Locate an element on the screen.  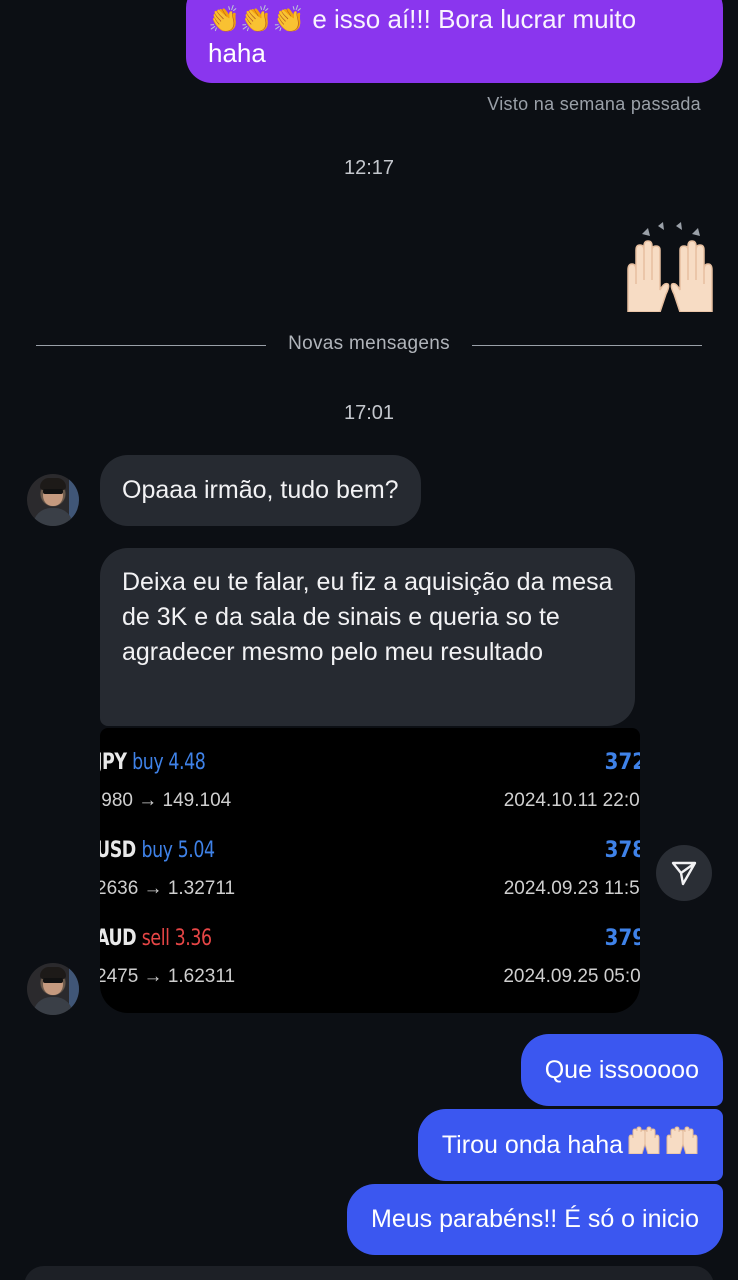
share-button is located at coordinates (684, 873).